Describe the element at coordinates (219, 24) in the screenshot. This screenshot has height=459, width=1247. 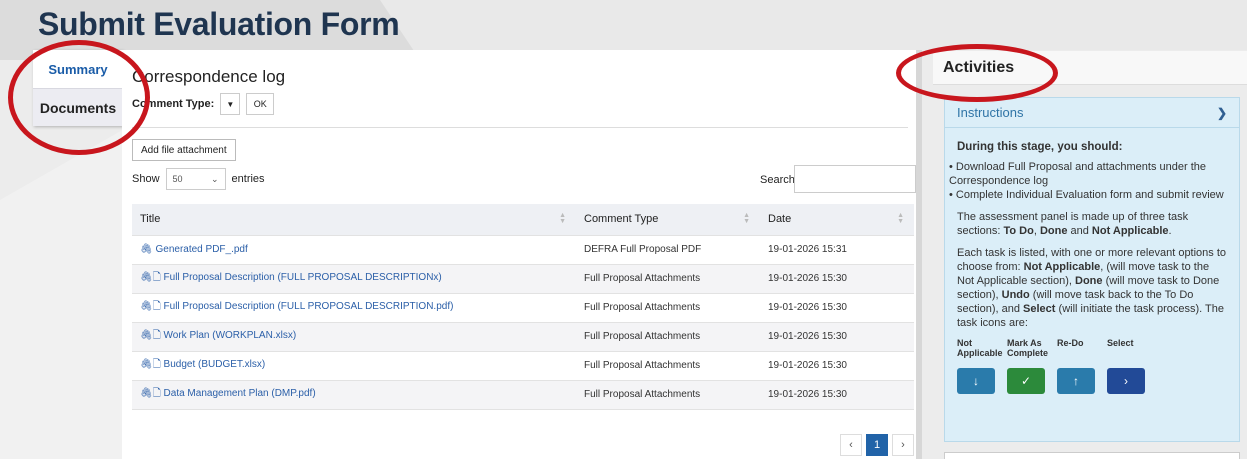
I see `page-title: Submit Evaluation Form` at that location.